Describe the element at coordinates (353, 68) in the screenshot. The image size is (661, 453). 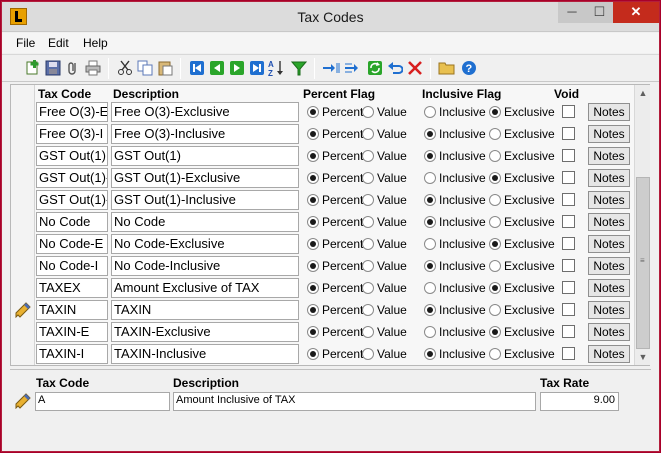
I see `append-row-icon` at that location.